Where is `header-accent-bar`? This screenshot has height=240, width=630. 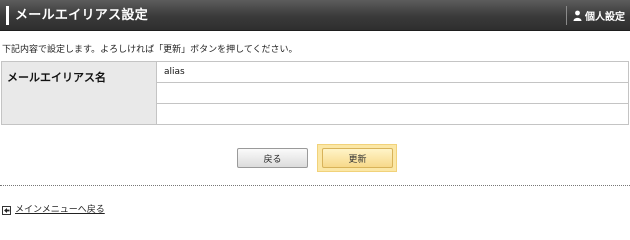 header-accent-bar is located at coordinates (7, 15).